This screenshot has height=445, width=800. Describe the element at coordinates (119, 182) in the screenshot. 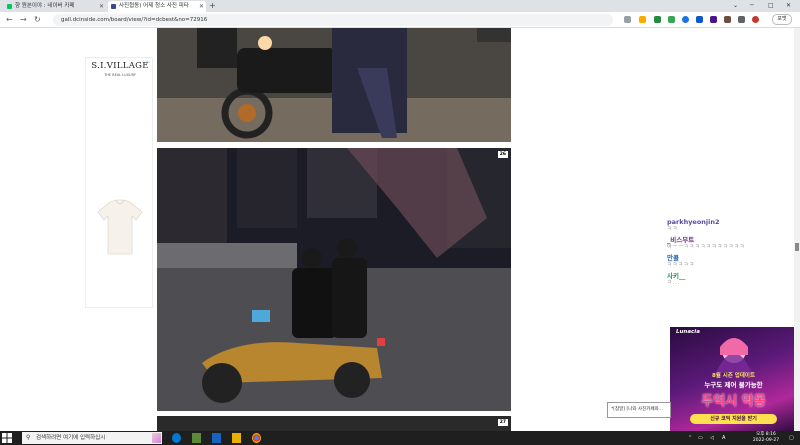

I see `side-advertisement: S.I.VILLAGE THE REAL LUXURY ▷` at that location.